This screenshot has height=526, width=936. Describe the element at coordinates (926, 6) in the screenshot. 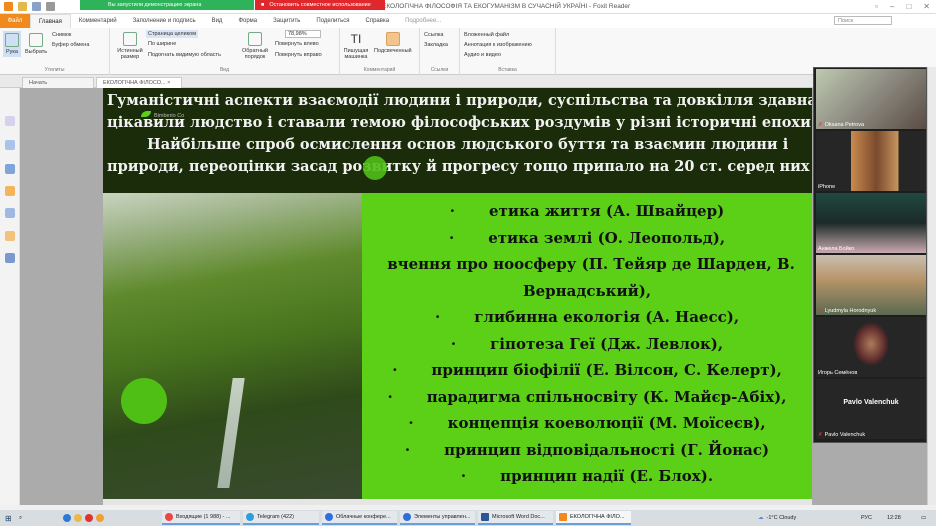

I see `close-icon: ✕` at that location.